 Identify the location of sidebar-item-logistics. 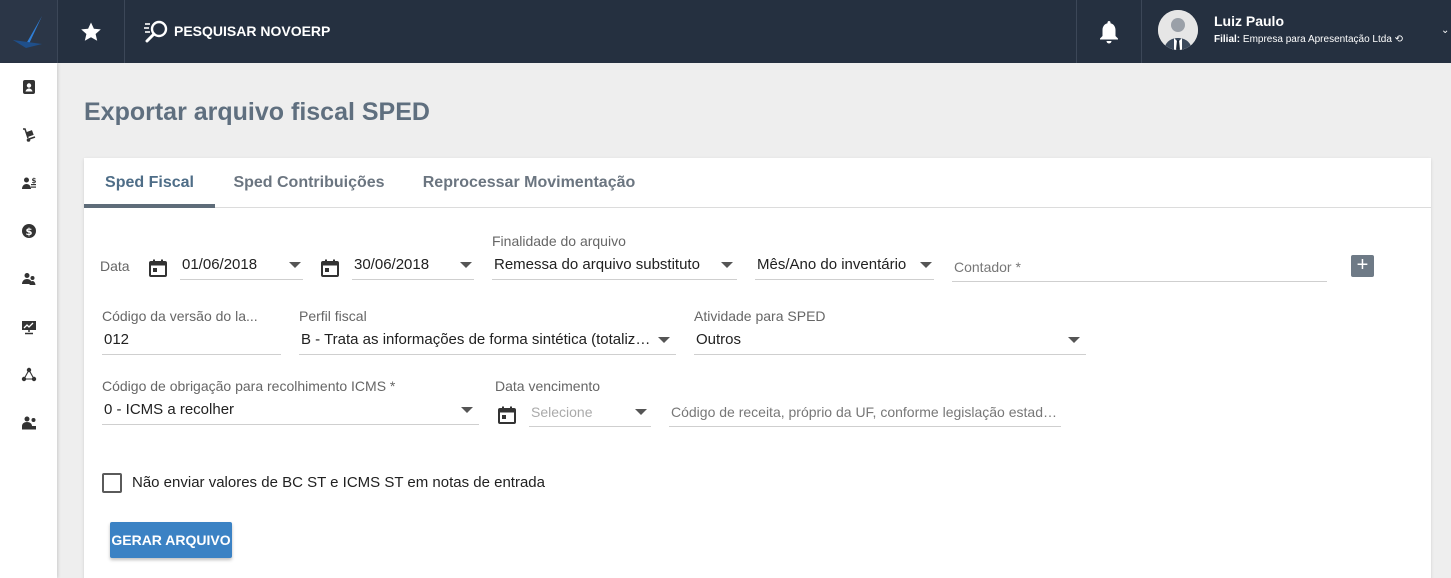
(29, 135).